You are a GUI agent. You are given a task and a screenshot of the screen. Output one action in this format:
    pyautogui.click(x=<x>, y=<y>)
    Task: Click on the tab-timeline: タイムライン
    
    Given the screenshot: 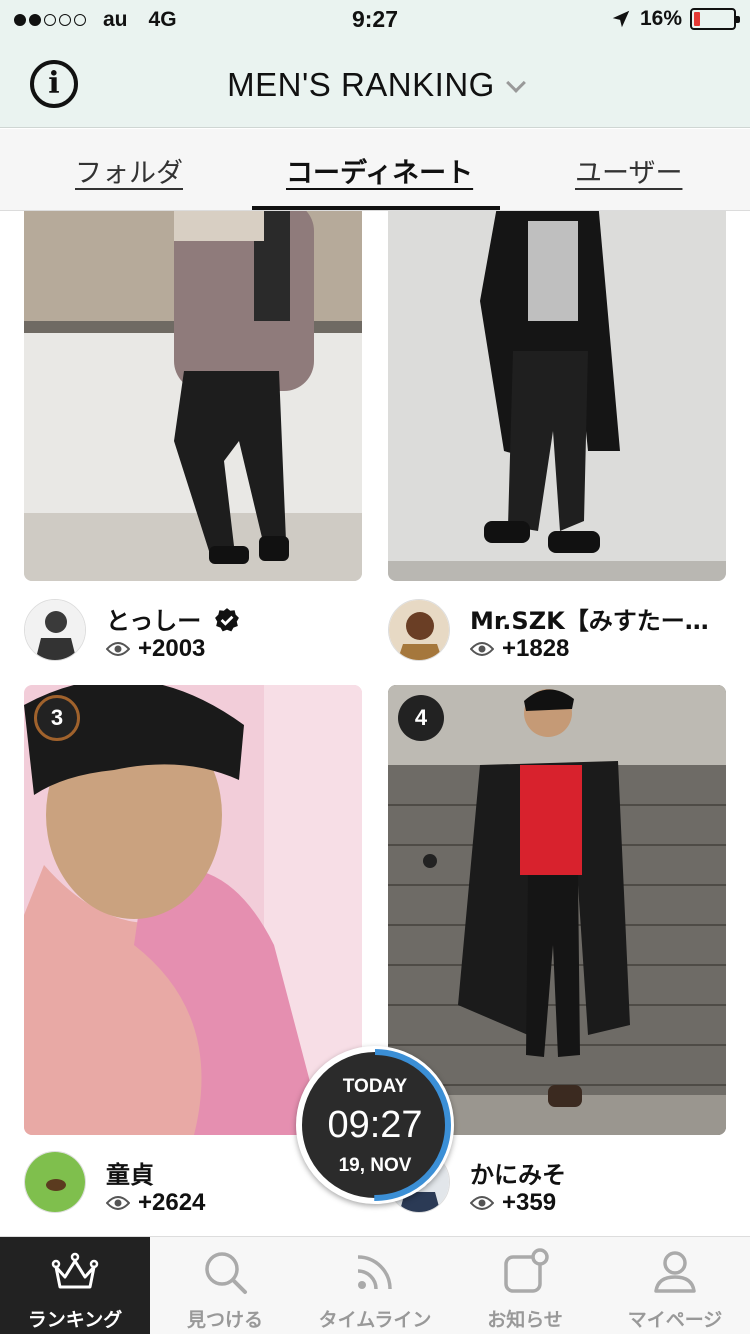 What is the action you would take?
    pyautogui.click(x=375, y=1285)
    